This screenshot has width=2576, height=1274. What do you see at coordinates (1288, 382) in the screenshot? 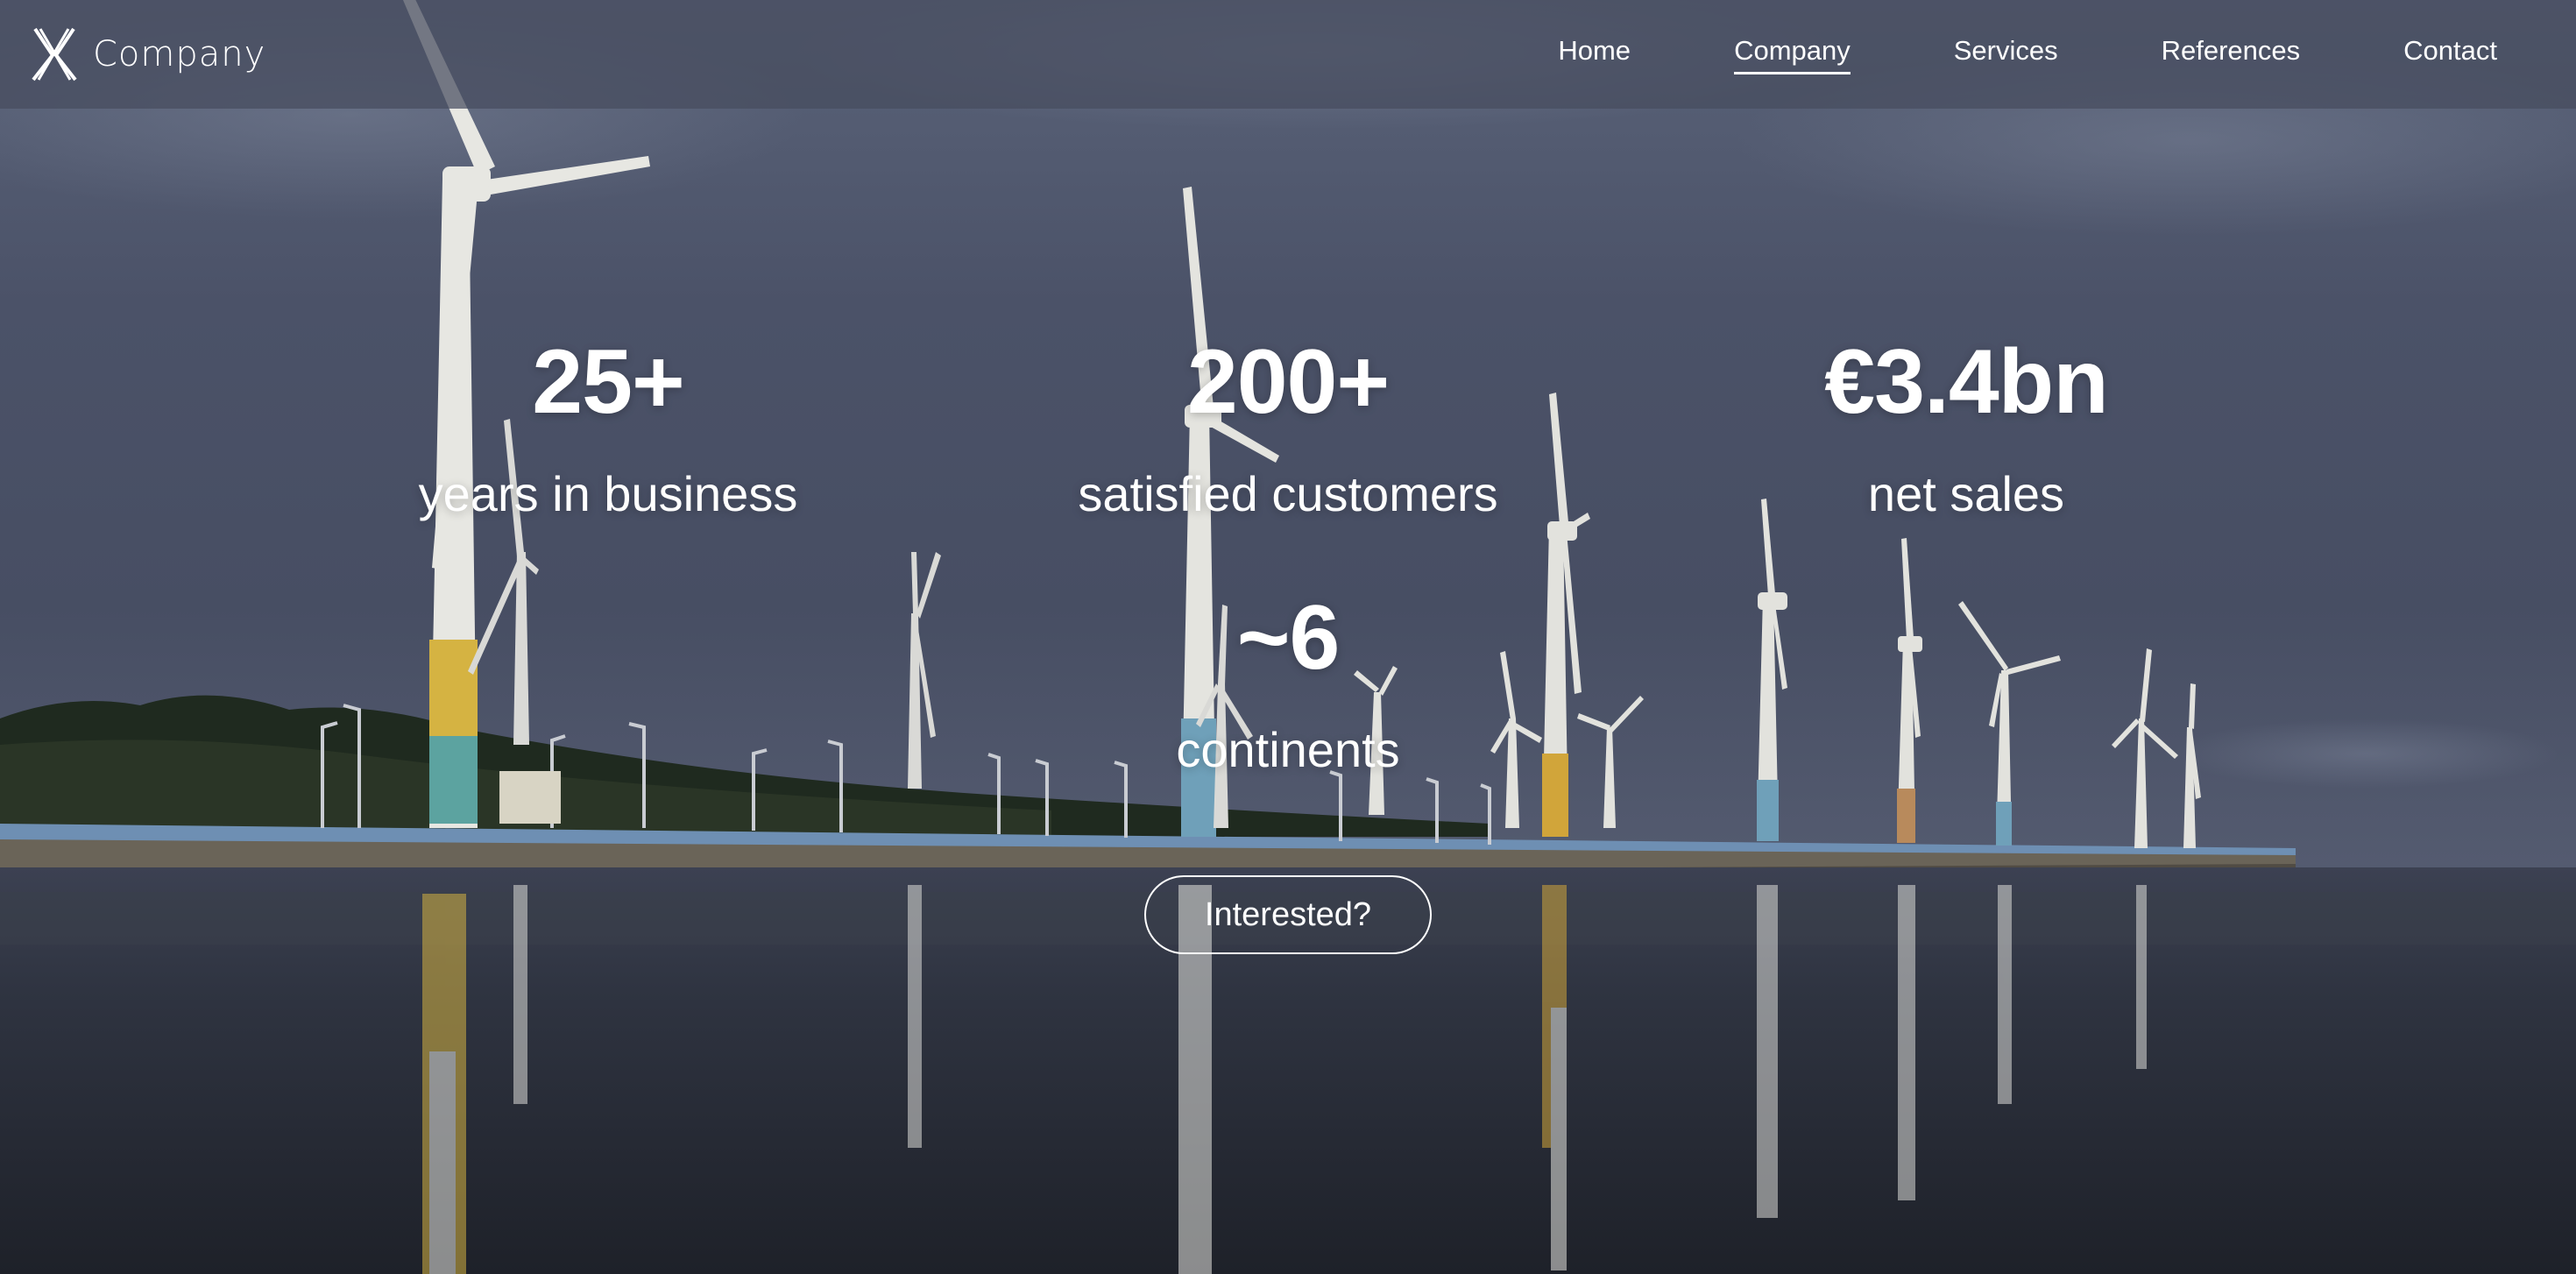
I see `stat-value: 200+` at bounding box center [1288, 382].